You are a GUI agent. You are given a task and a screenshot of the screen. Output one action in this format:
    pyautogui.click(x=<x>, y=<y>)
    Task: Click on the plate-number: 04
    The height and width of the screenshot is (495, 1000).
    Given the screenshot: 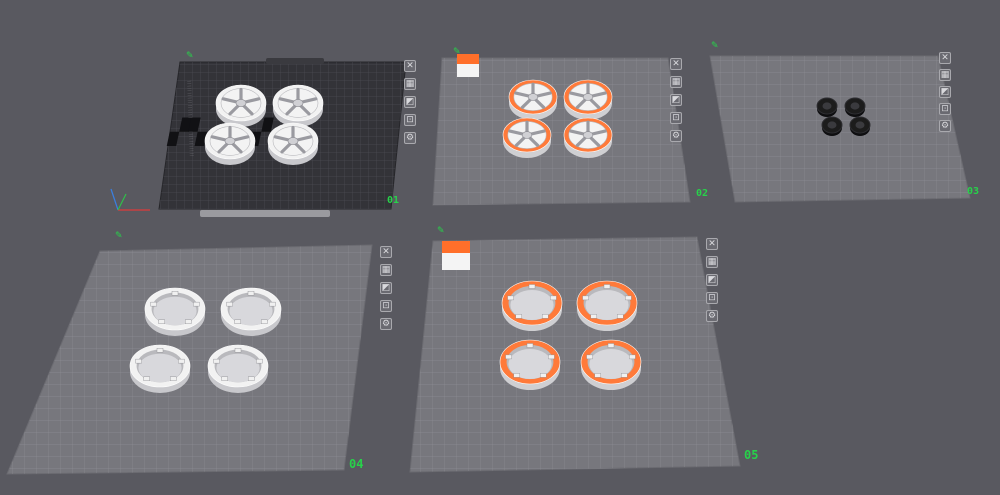 What is the action you would take?
    pyautogui.click(x=356, y=464)
    